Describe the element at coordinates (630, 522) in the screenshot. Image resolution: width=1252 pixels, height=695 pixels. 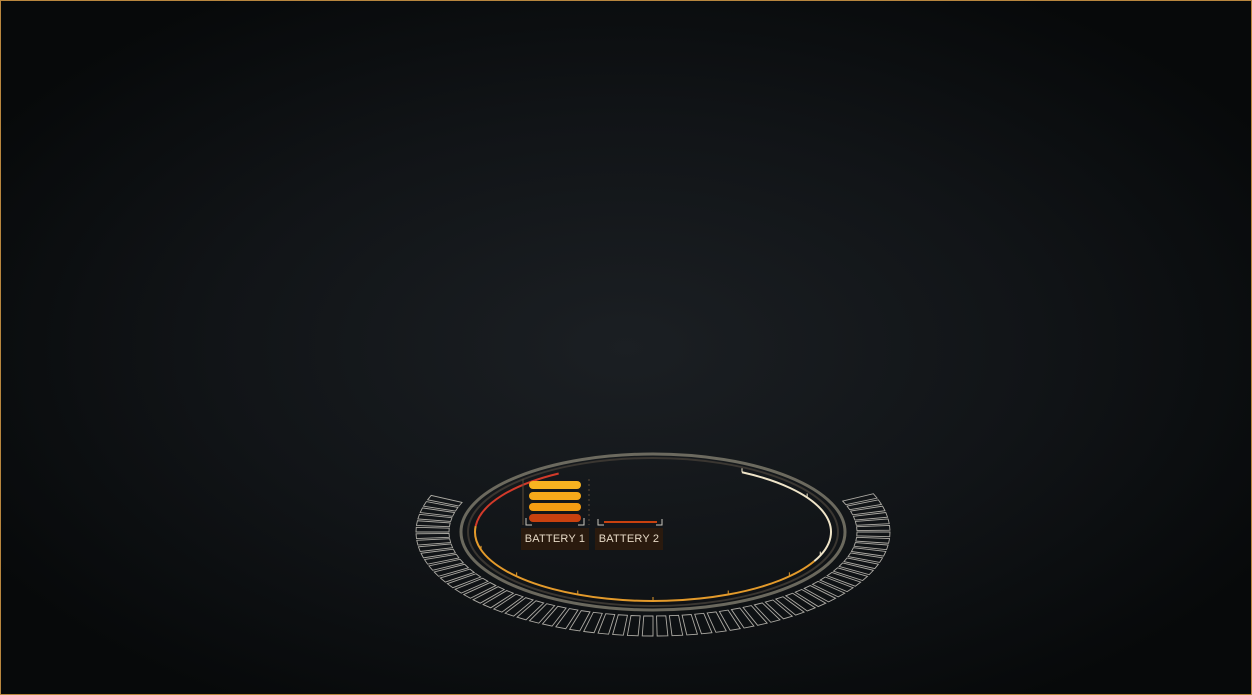
I see `battery-2-indicator` at that location.